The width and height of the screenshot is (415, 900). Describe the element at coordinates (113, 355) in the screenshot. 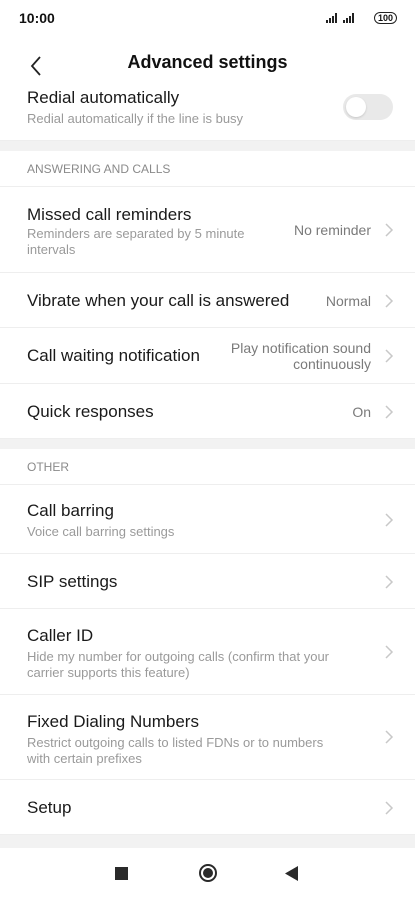

I see `row-title: Call waiting notification` at that location.